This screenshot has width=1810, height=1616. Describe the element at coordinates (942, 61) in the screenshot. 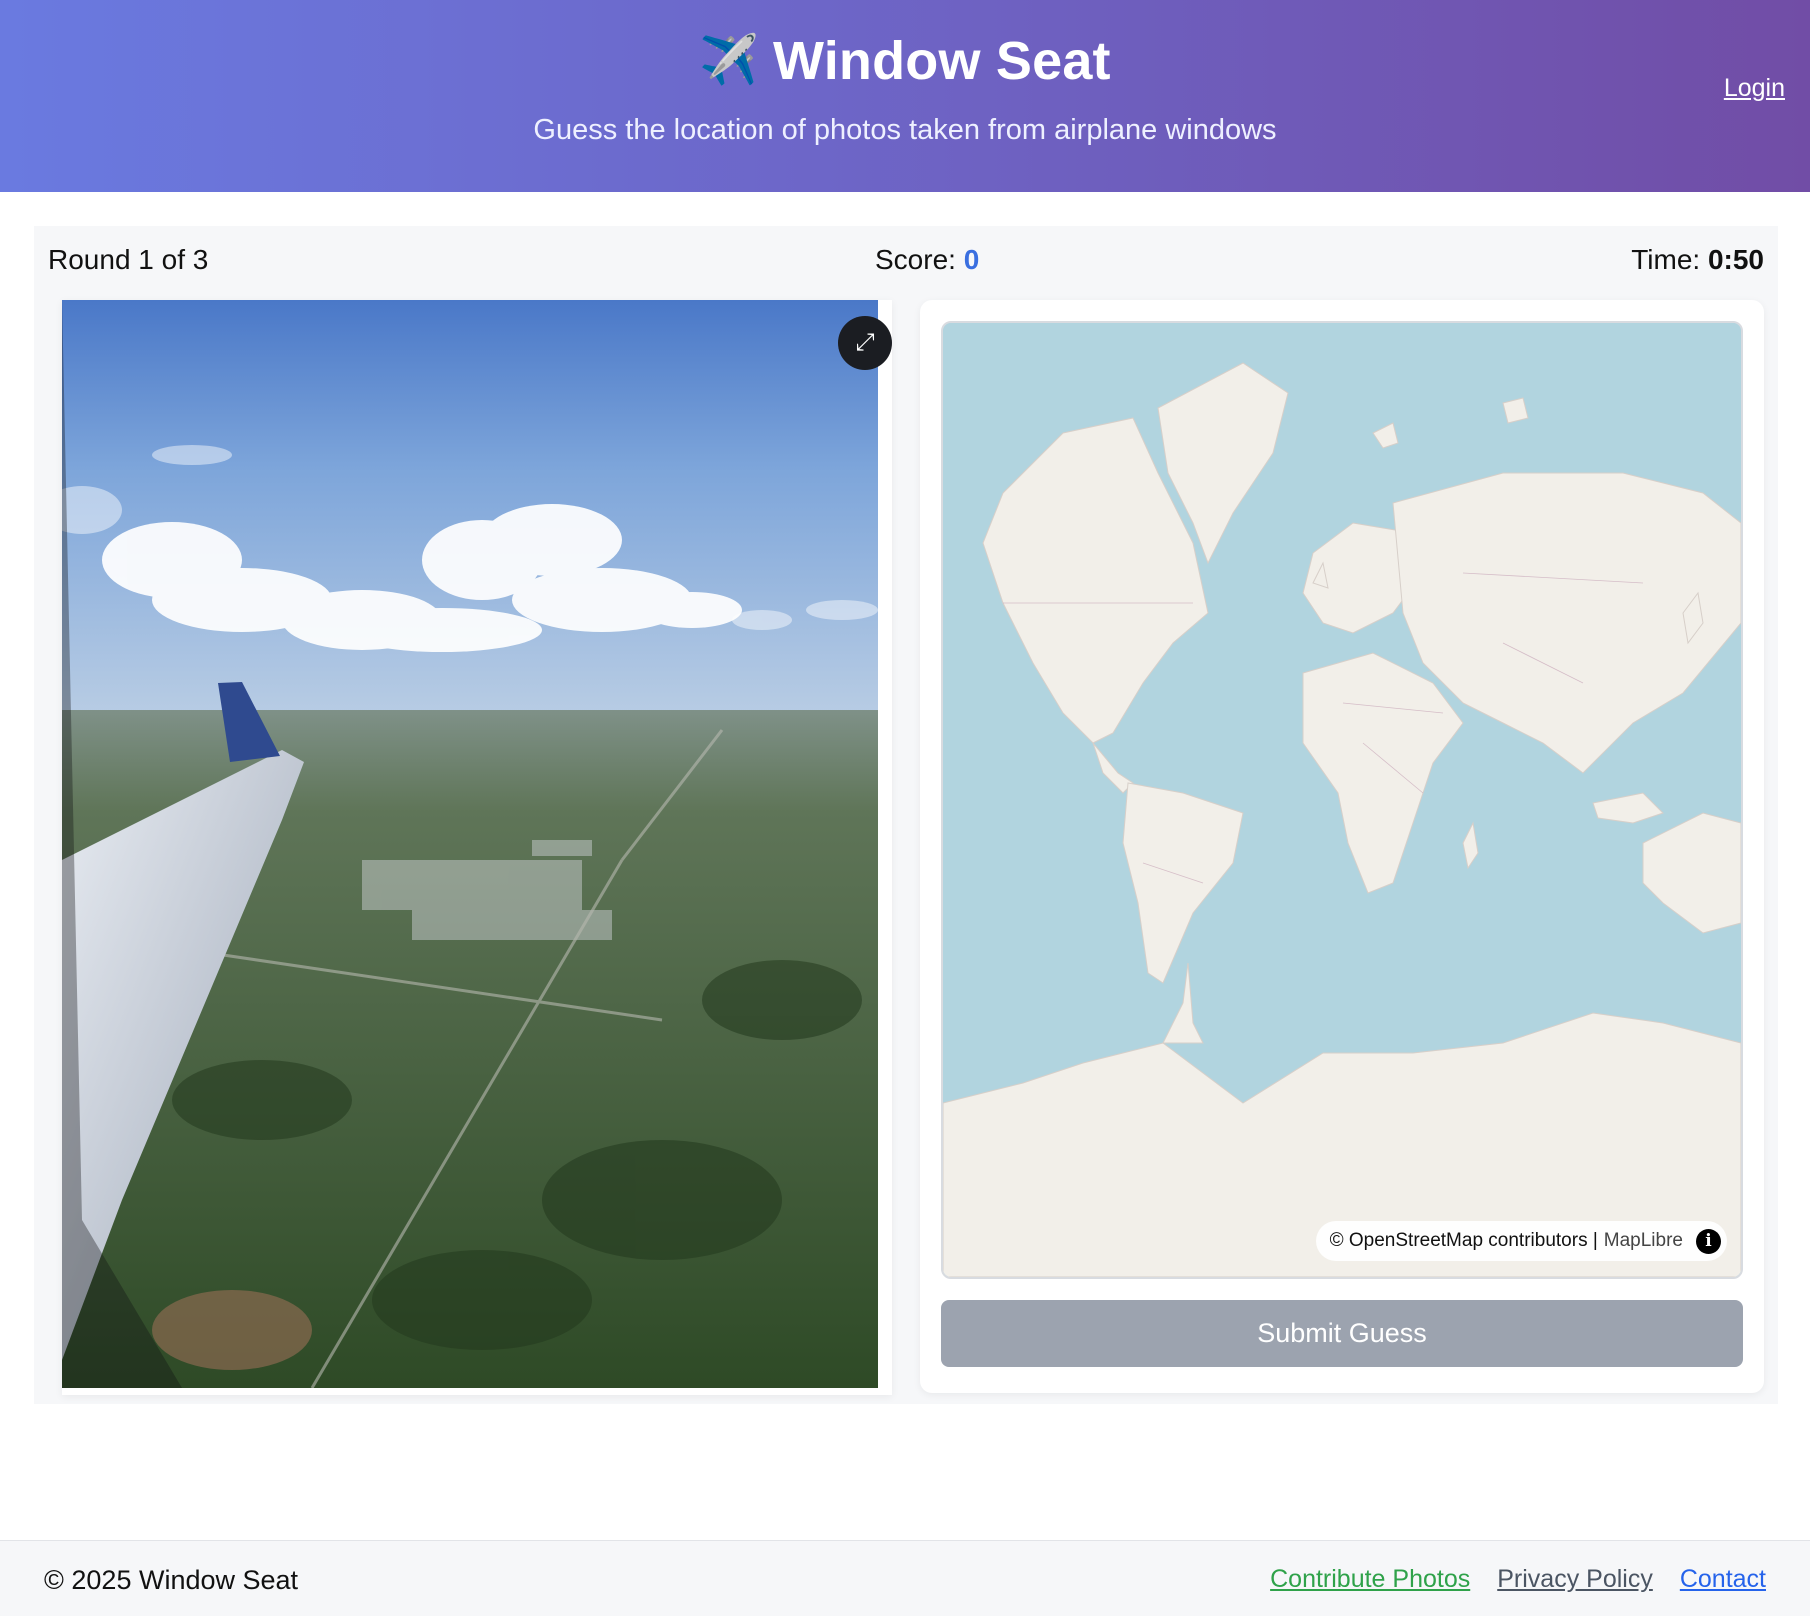

I see `app-title: Window Seat` at that location.